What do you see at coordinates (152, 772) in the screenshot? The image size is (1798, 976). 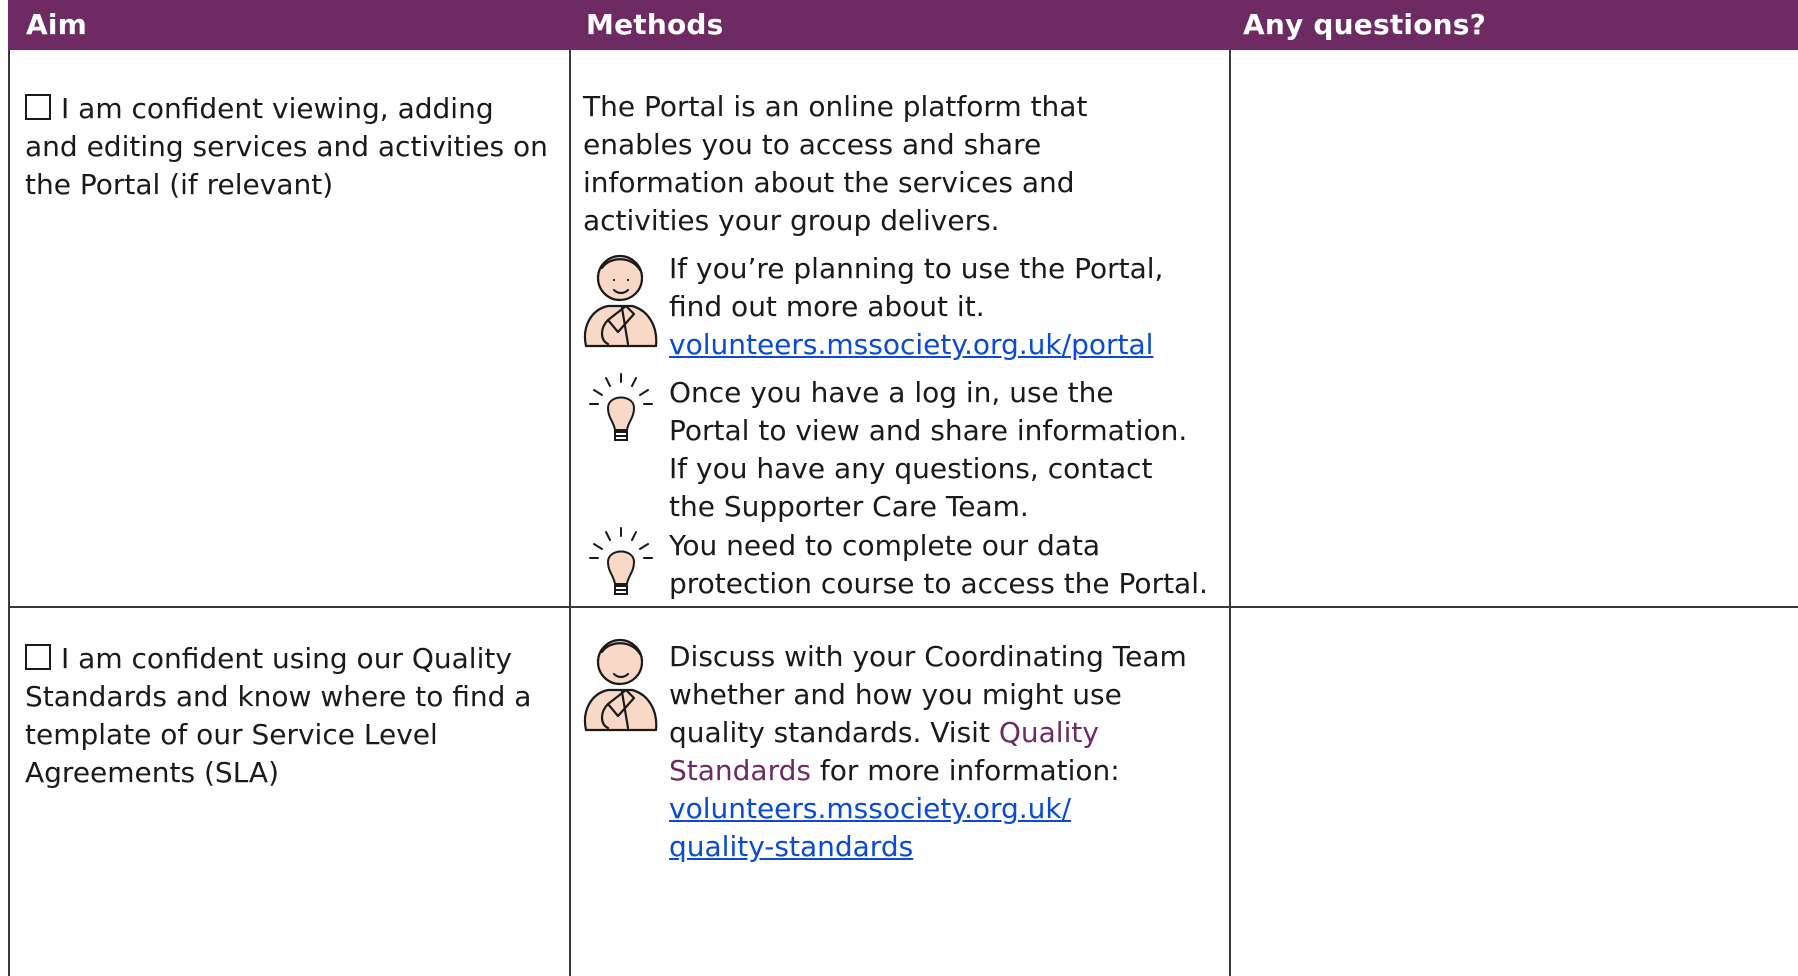 I see `aim-text: Agreements (SLA)` at bounding box center [152, 772].